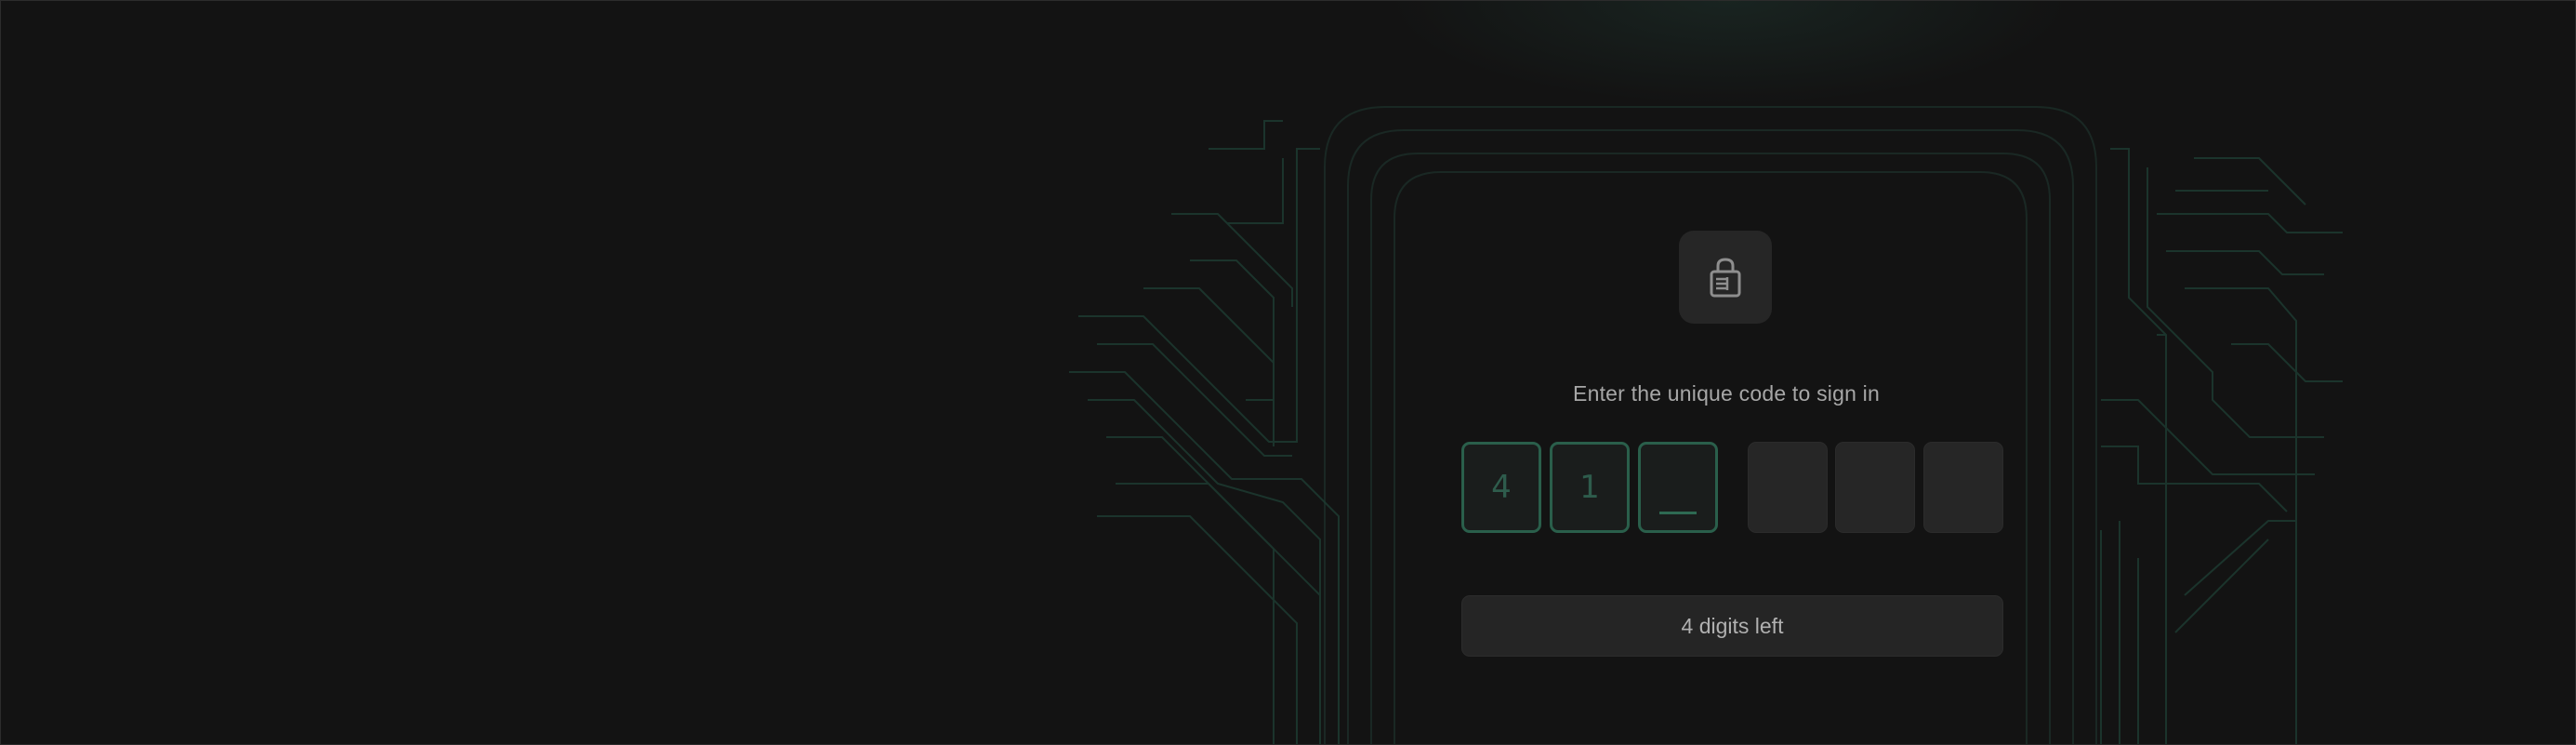 The height and width of the screenshot is (745, 2576). I want to click on input-cursor, so click(1678, 513).